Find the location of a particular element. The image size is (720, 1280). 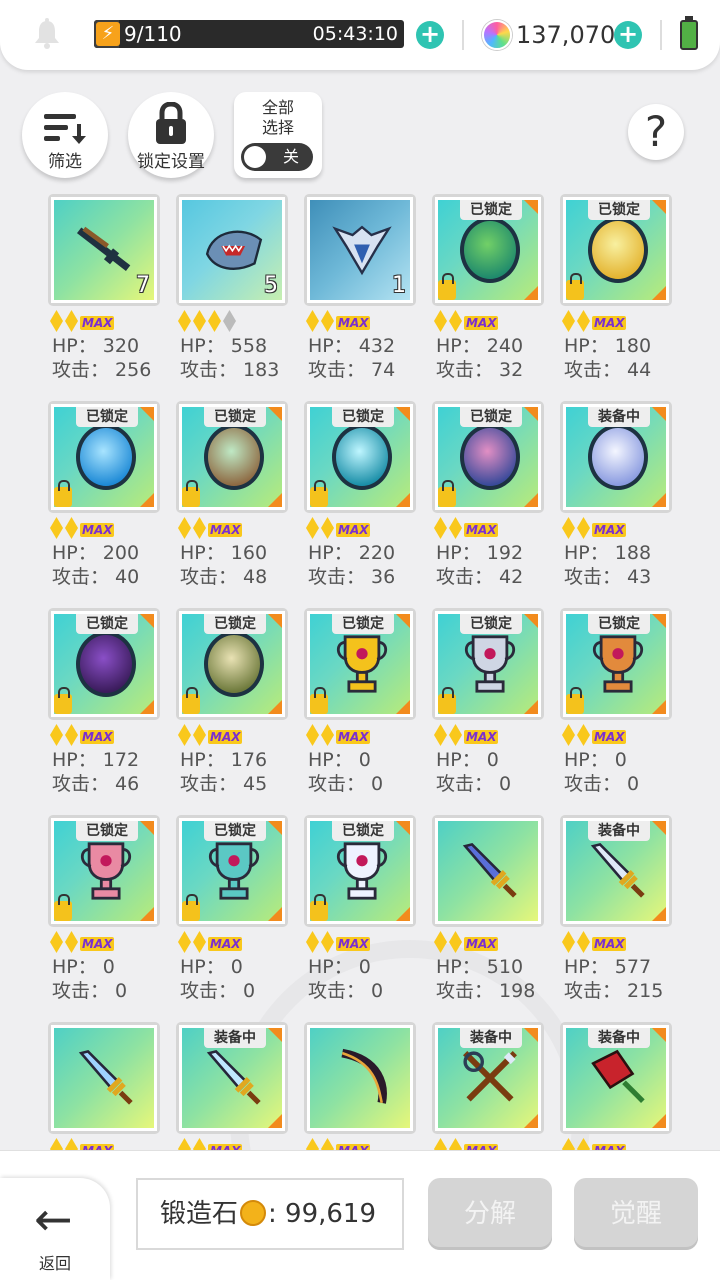

forge-stone-display: 锻造石: 99,619 is located at coordinates (270, 1214).